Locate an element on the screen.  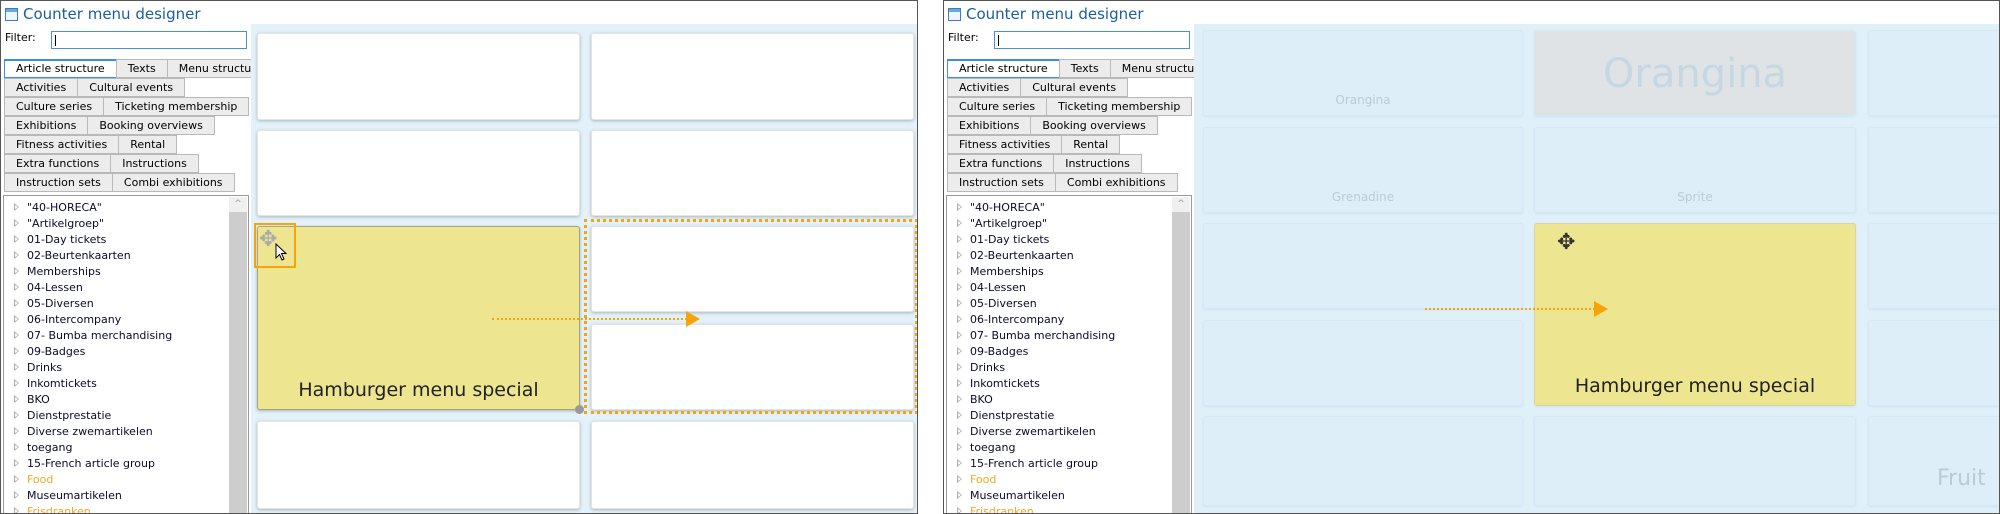
tree-item: 01-Day tickets is located at coordinates (1003, 239).